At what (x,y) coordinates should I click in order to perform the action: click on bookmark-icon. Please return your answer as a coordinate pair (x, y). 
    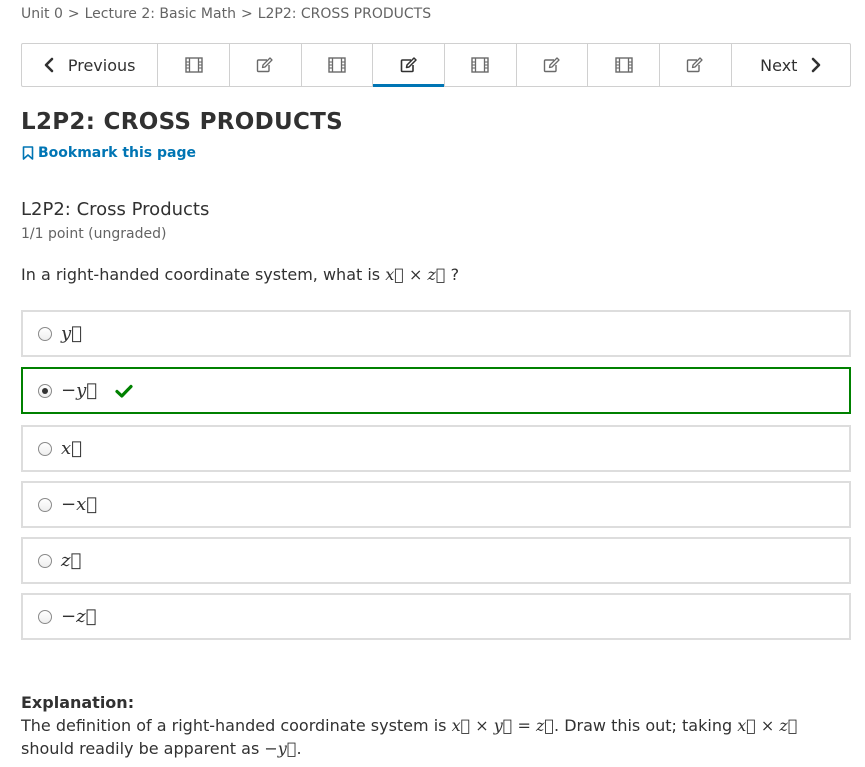
    Looking at the image, I should click on (28, 153).